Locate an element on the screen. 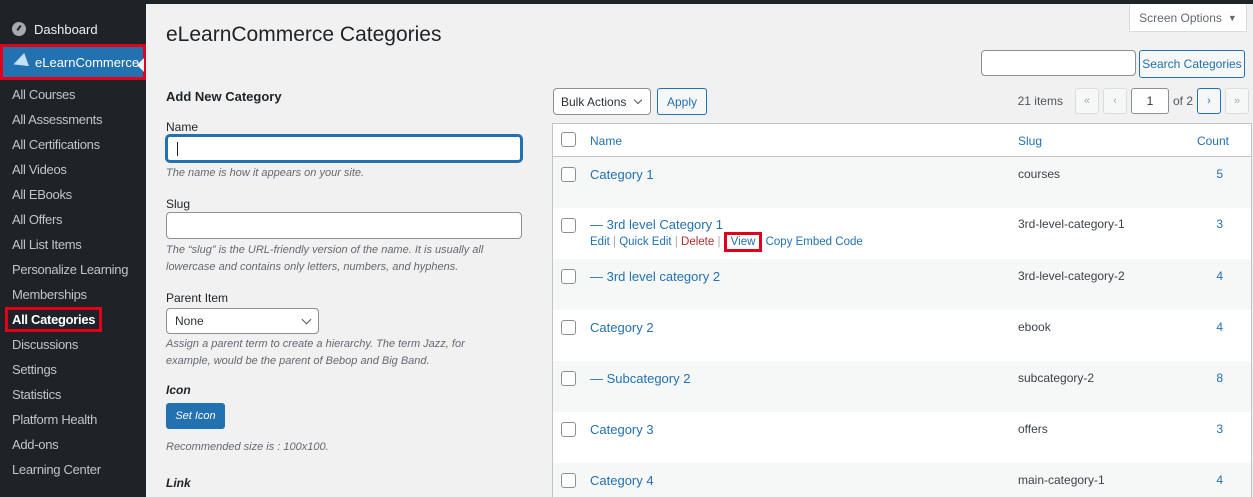 This screenshot has width=1253, height=497. sidebar-item-all-videos: All Videos is located at coordinates (73, 169).